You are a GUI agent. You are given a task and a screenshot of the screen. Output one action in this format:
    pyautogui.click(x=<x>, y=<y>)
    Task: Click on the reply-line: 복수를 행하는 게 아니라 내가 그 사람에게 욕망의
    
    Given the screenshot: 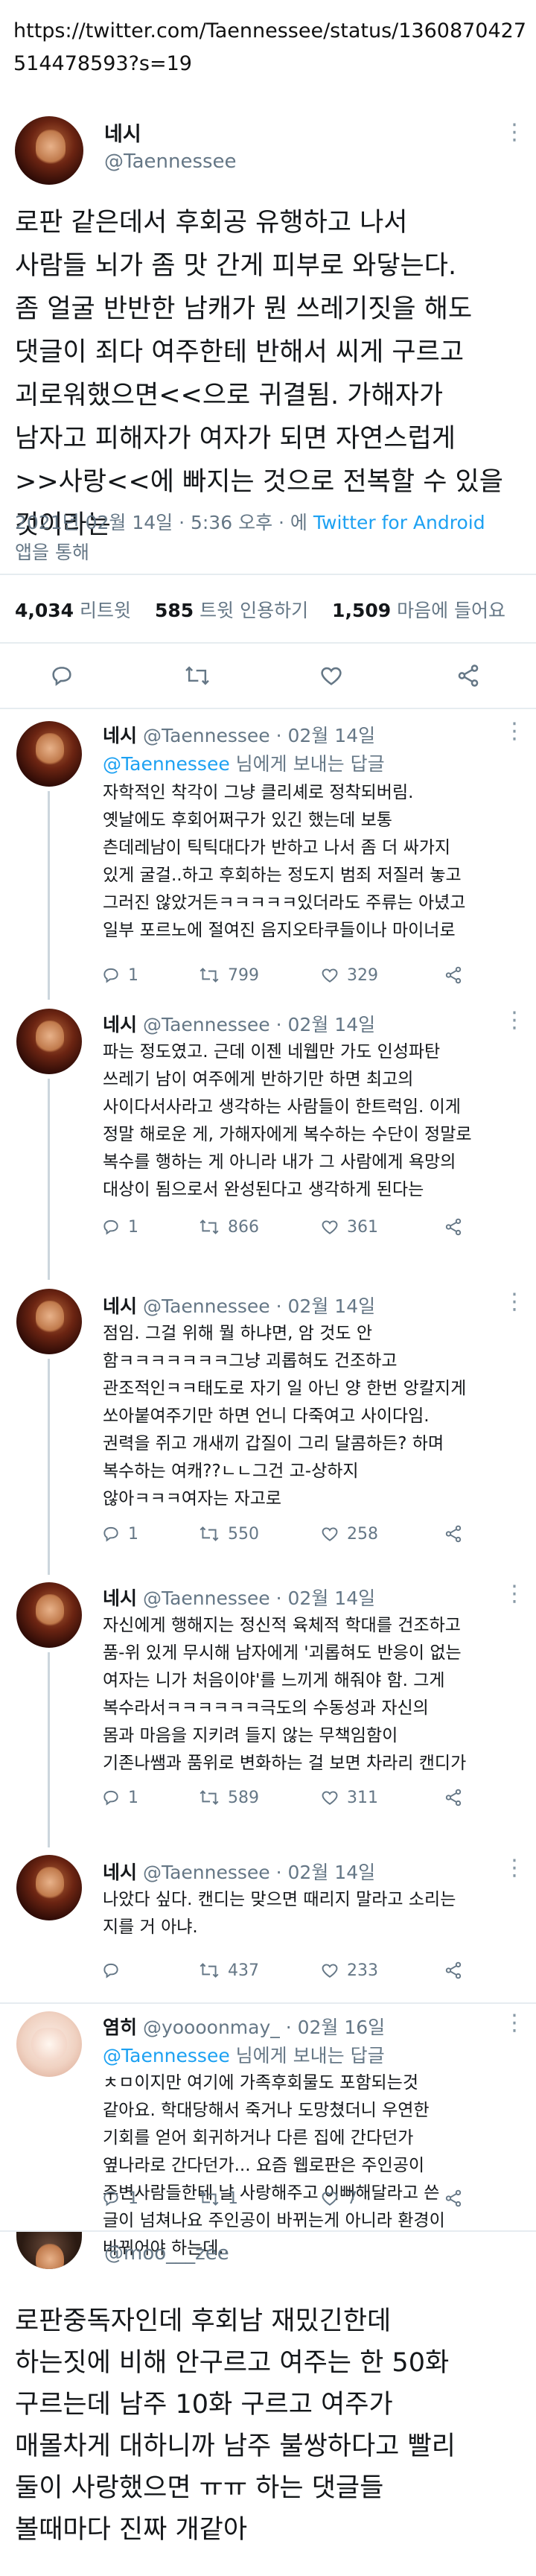 What is the action you would take?
    pyautogui.click(x=279, y=1162)
    